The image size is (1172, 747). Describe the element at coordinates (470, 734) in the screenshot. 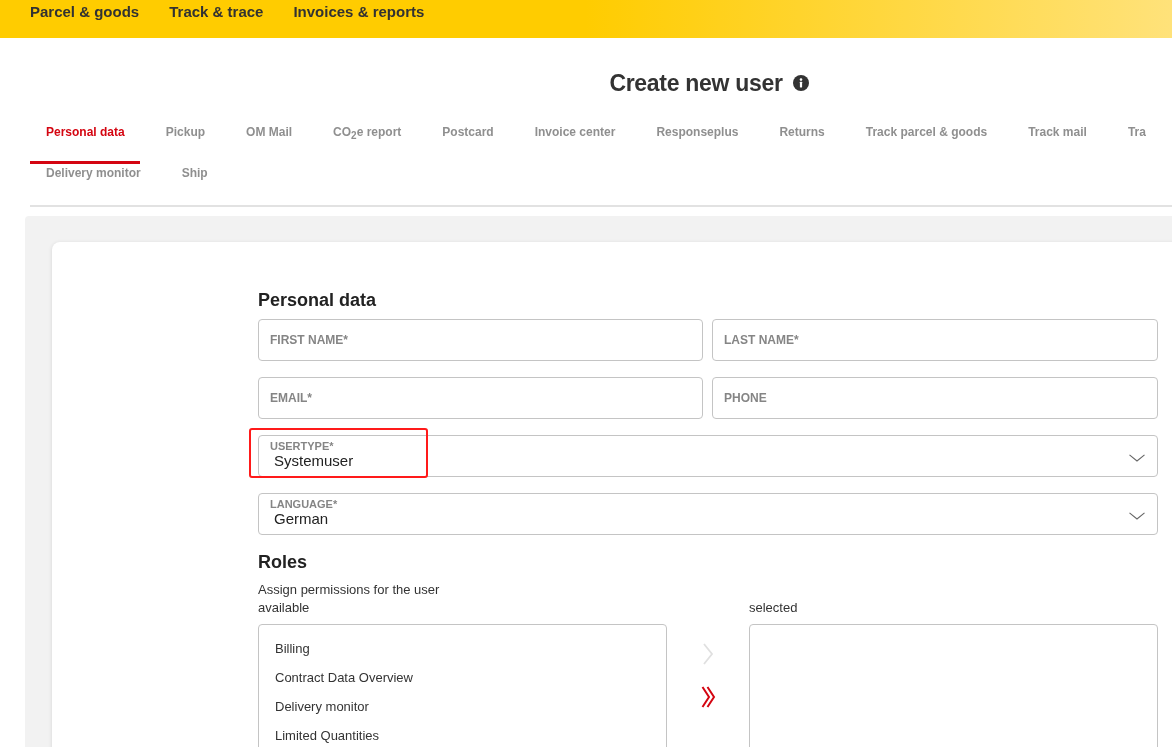

I see `list-item: Limited Quantities` at that location.